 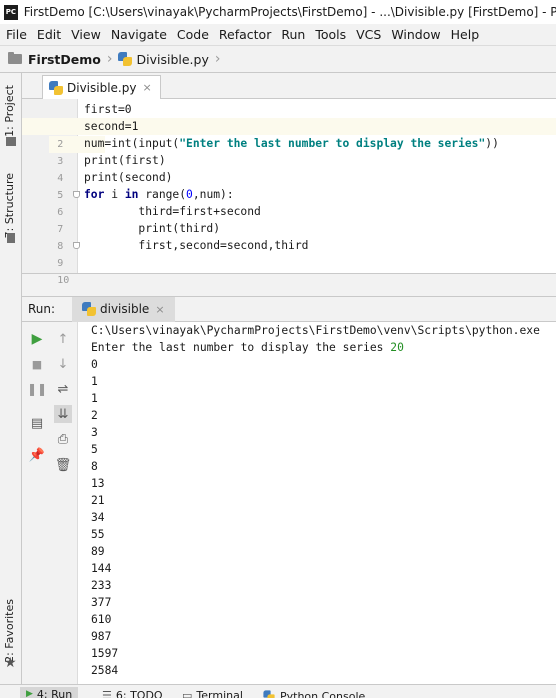 What do you see at coordinates (98, 500) in the screenshot?
I see `console-output-line: 21` at bounding box center [98, 500].